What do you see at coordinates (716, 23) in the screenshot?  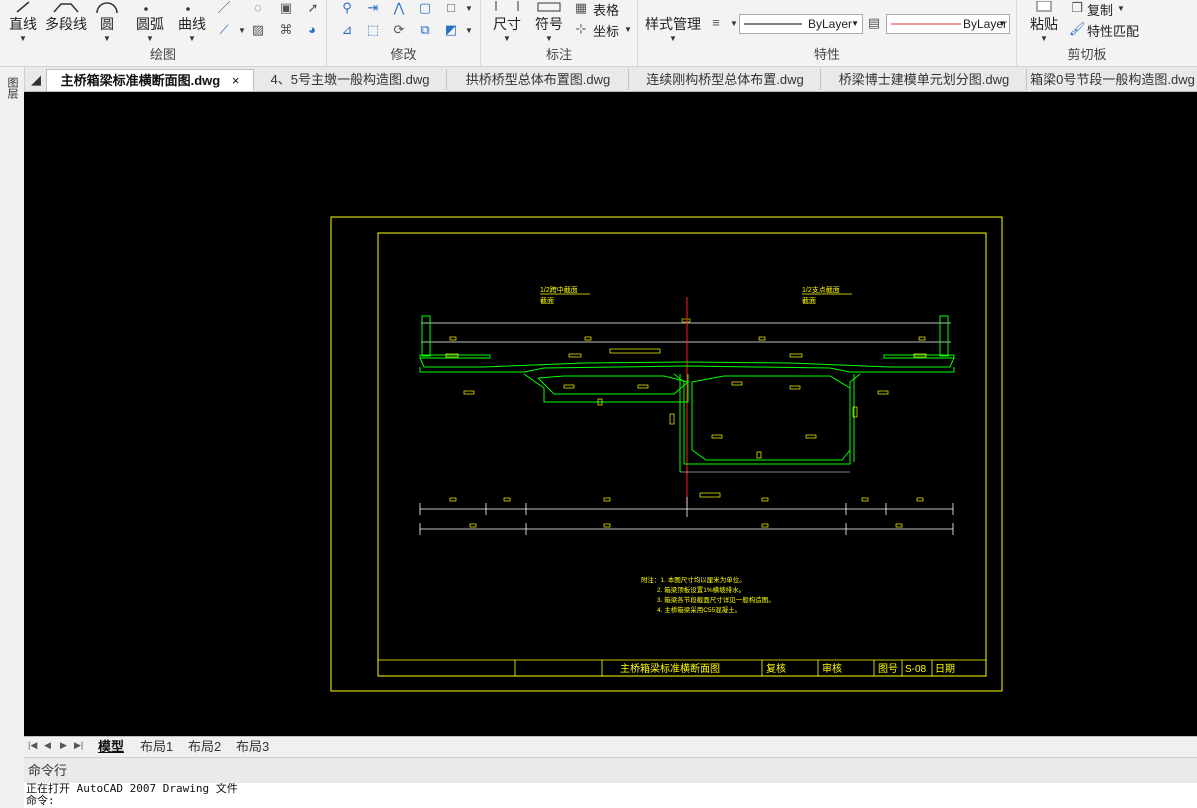 I see `lineweight-icon: ≡` at bounding box center [716, 23].